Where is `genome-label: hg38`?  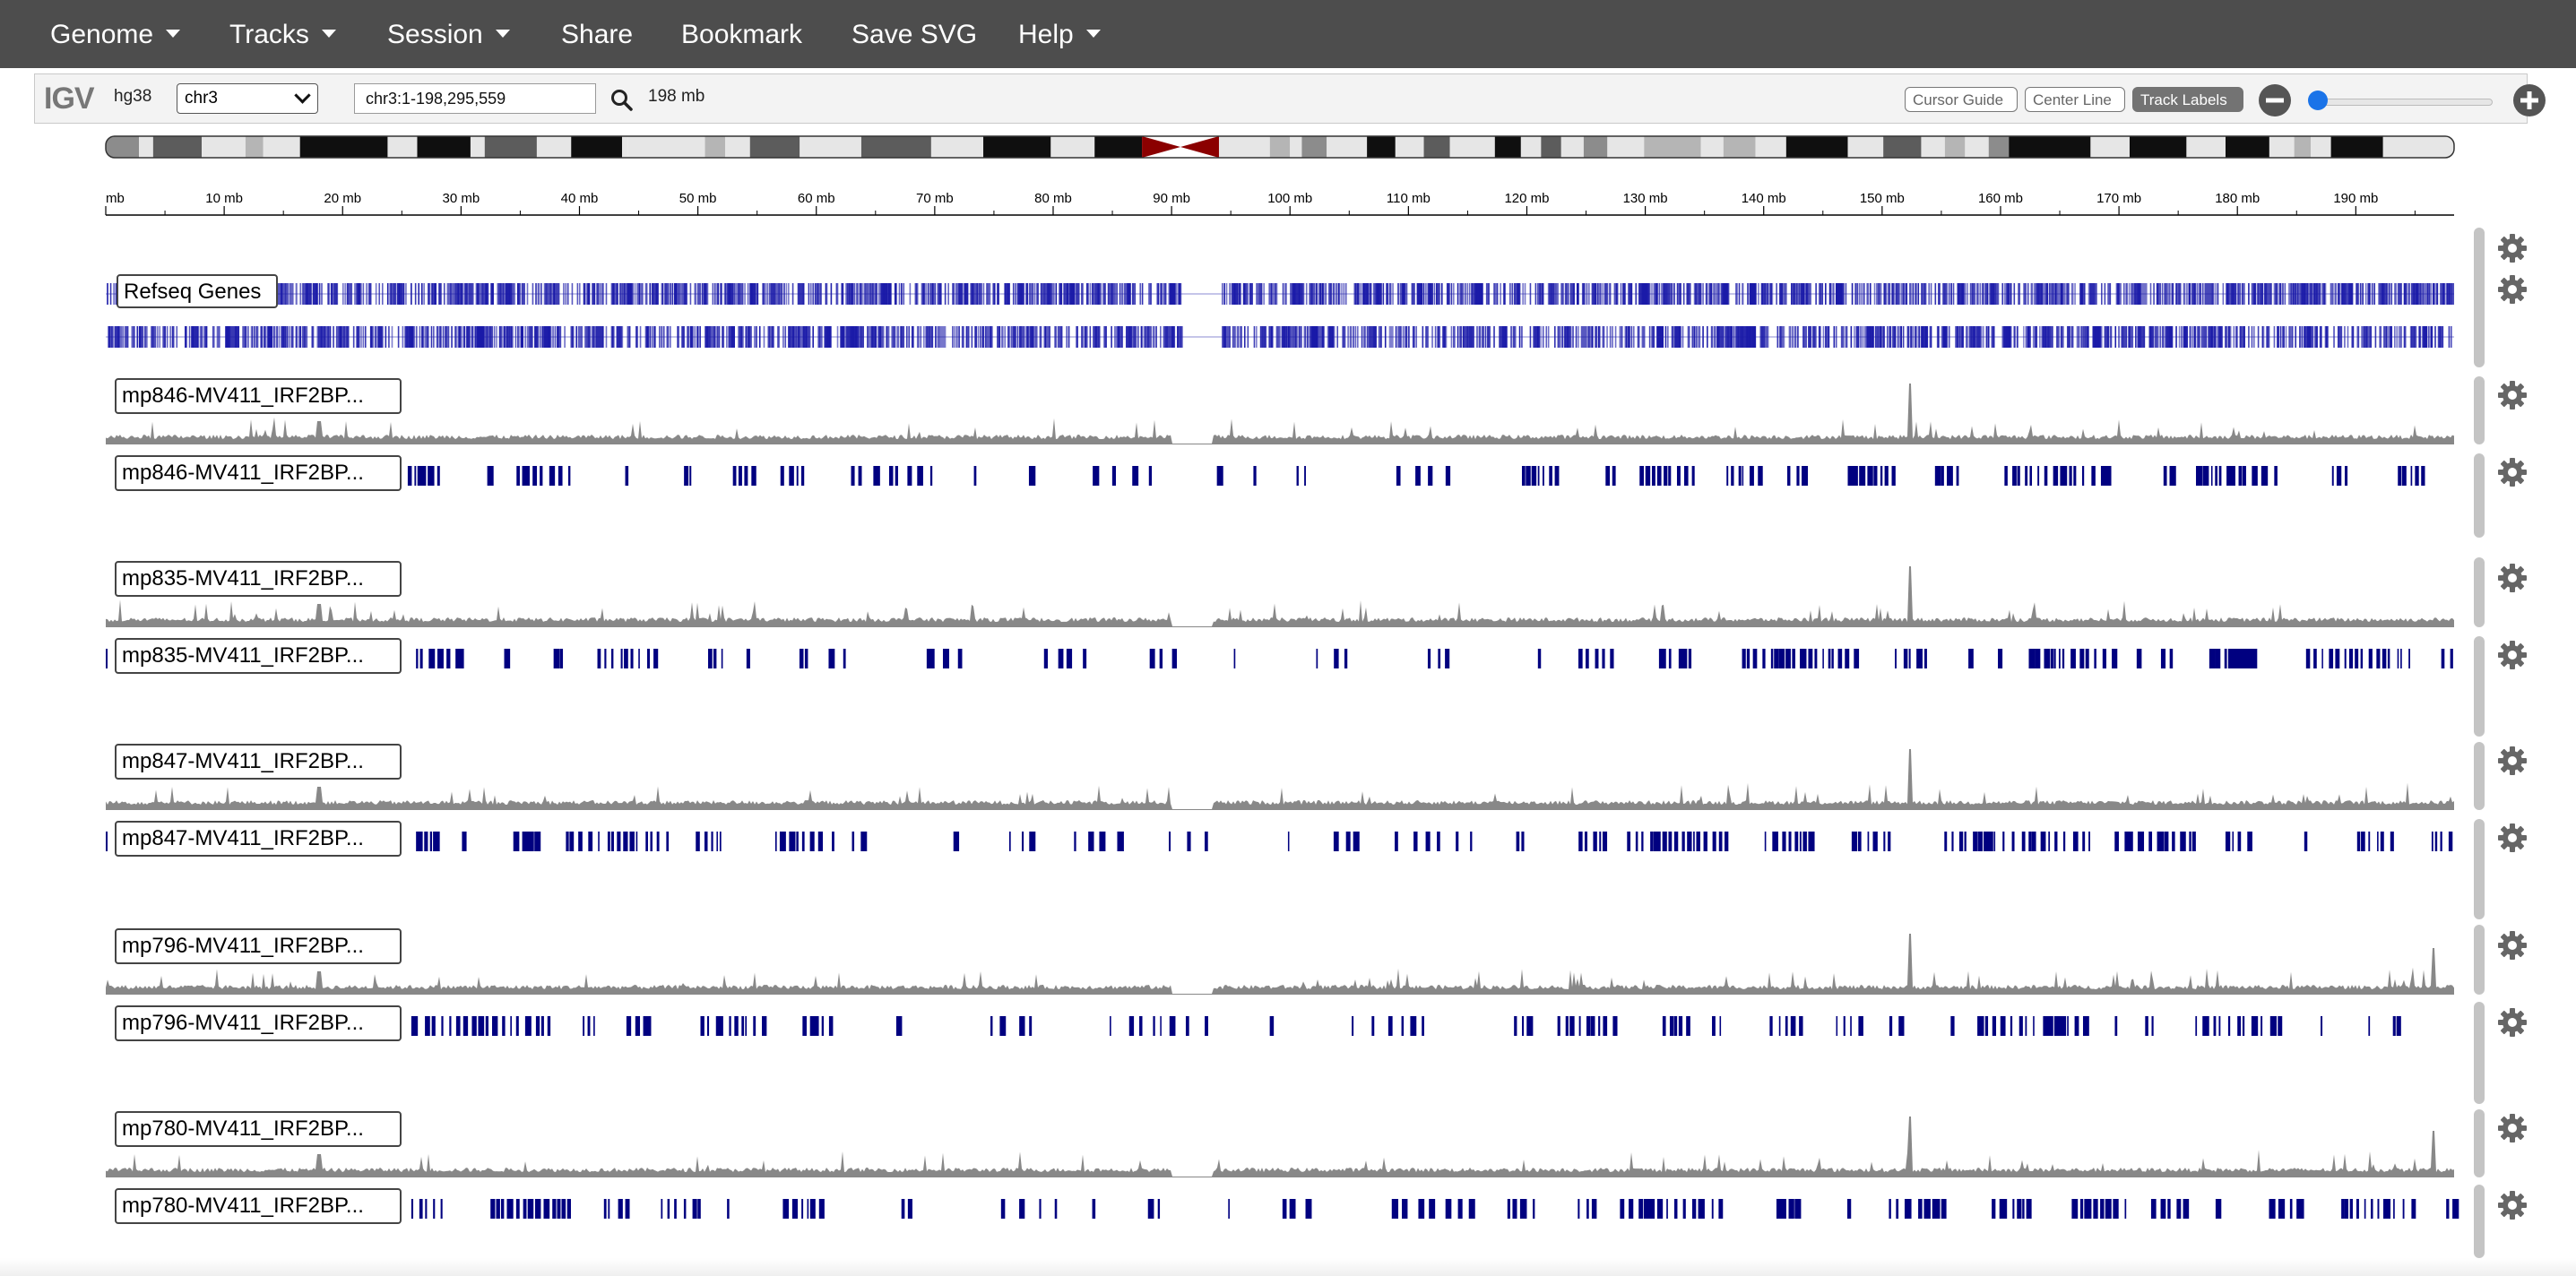 genome-label: hg38 is located at coordinates (132, 97).